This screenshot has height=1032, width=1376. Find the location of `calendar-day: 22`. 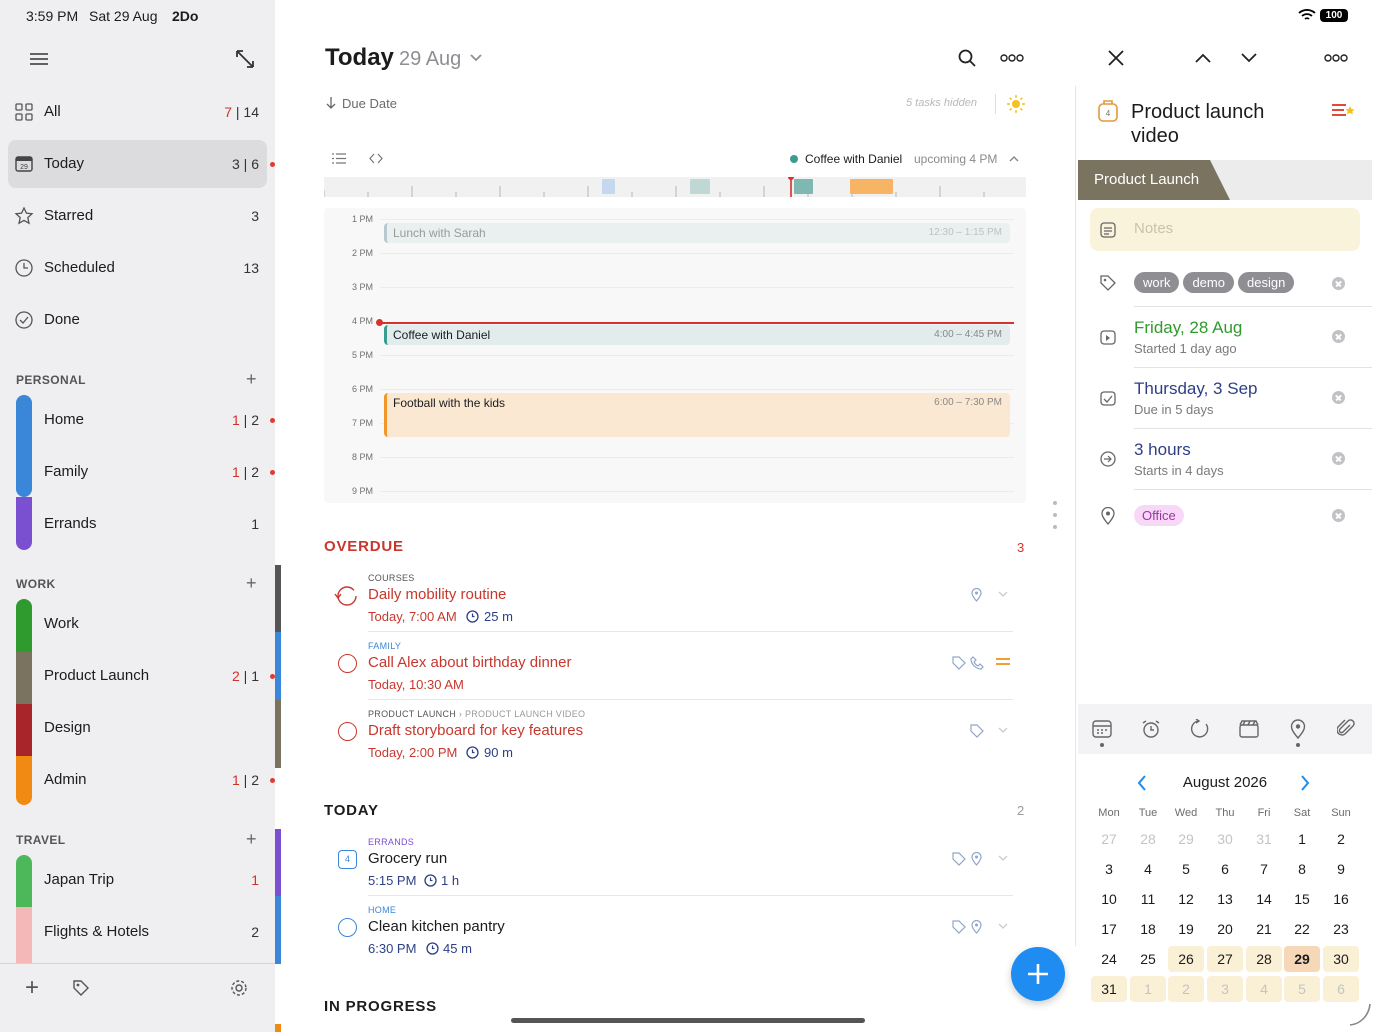

calendar-day: 22 is located at coordinates (1302, 929).